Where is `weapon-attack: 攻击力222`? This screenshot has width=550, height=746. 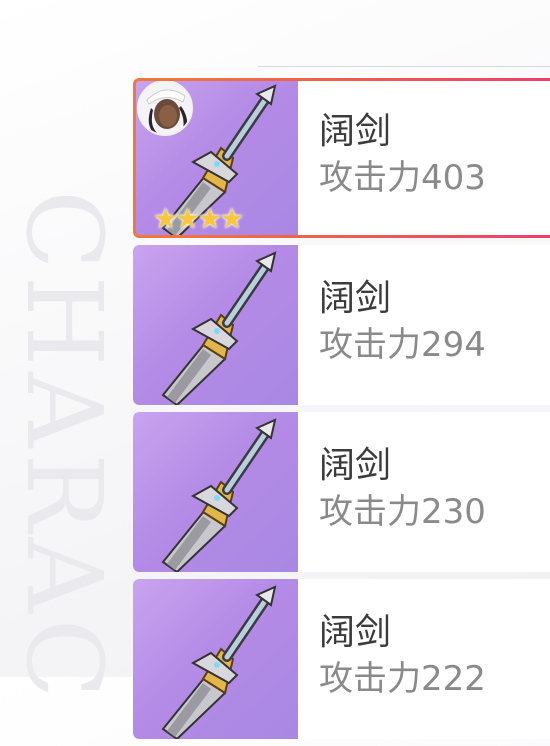
weapon-attack: 攻击力222 is located at coordinates (402, 678).